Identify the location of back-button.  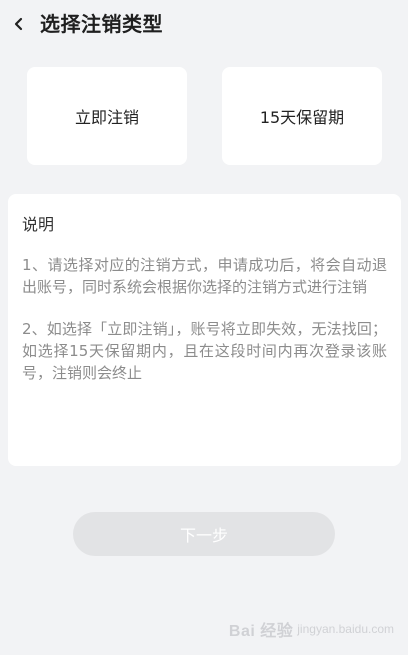
(19, 24).